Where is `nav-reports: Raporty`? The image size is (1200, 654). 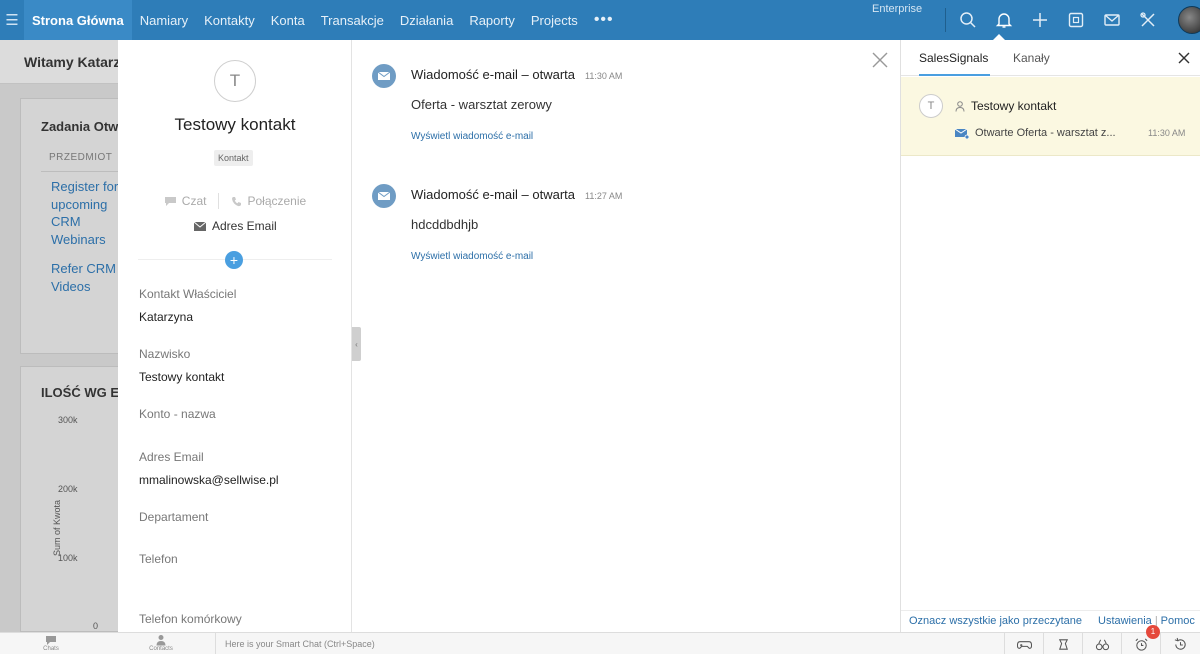
nav-reports: Raporty is located at coordinates (492, 20).